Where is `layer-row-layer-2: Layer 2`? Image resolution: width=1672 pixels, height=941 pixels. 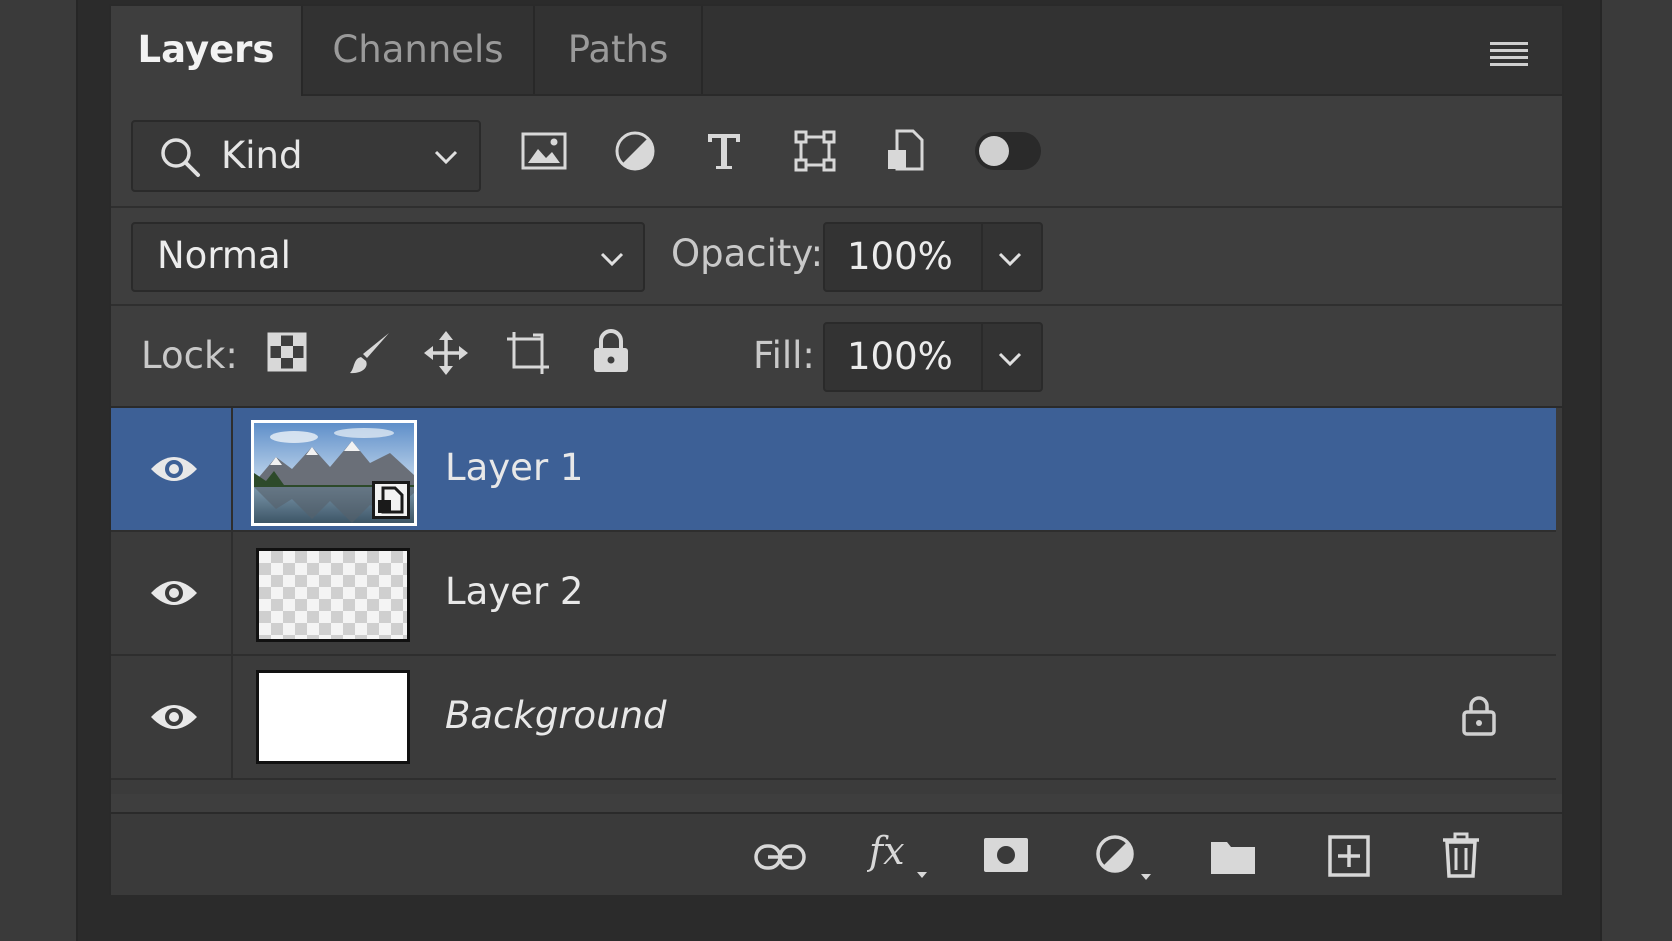 layer-row-layer-2: Layer 2 is located at coordinates (833, 594).